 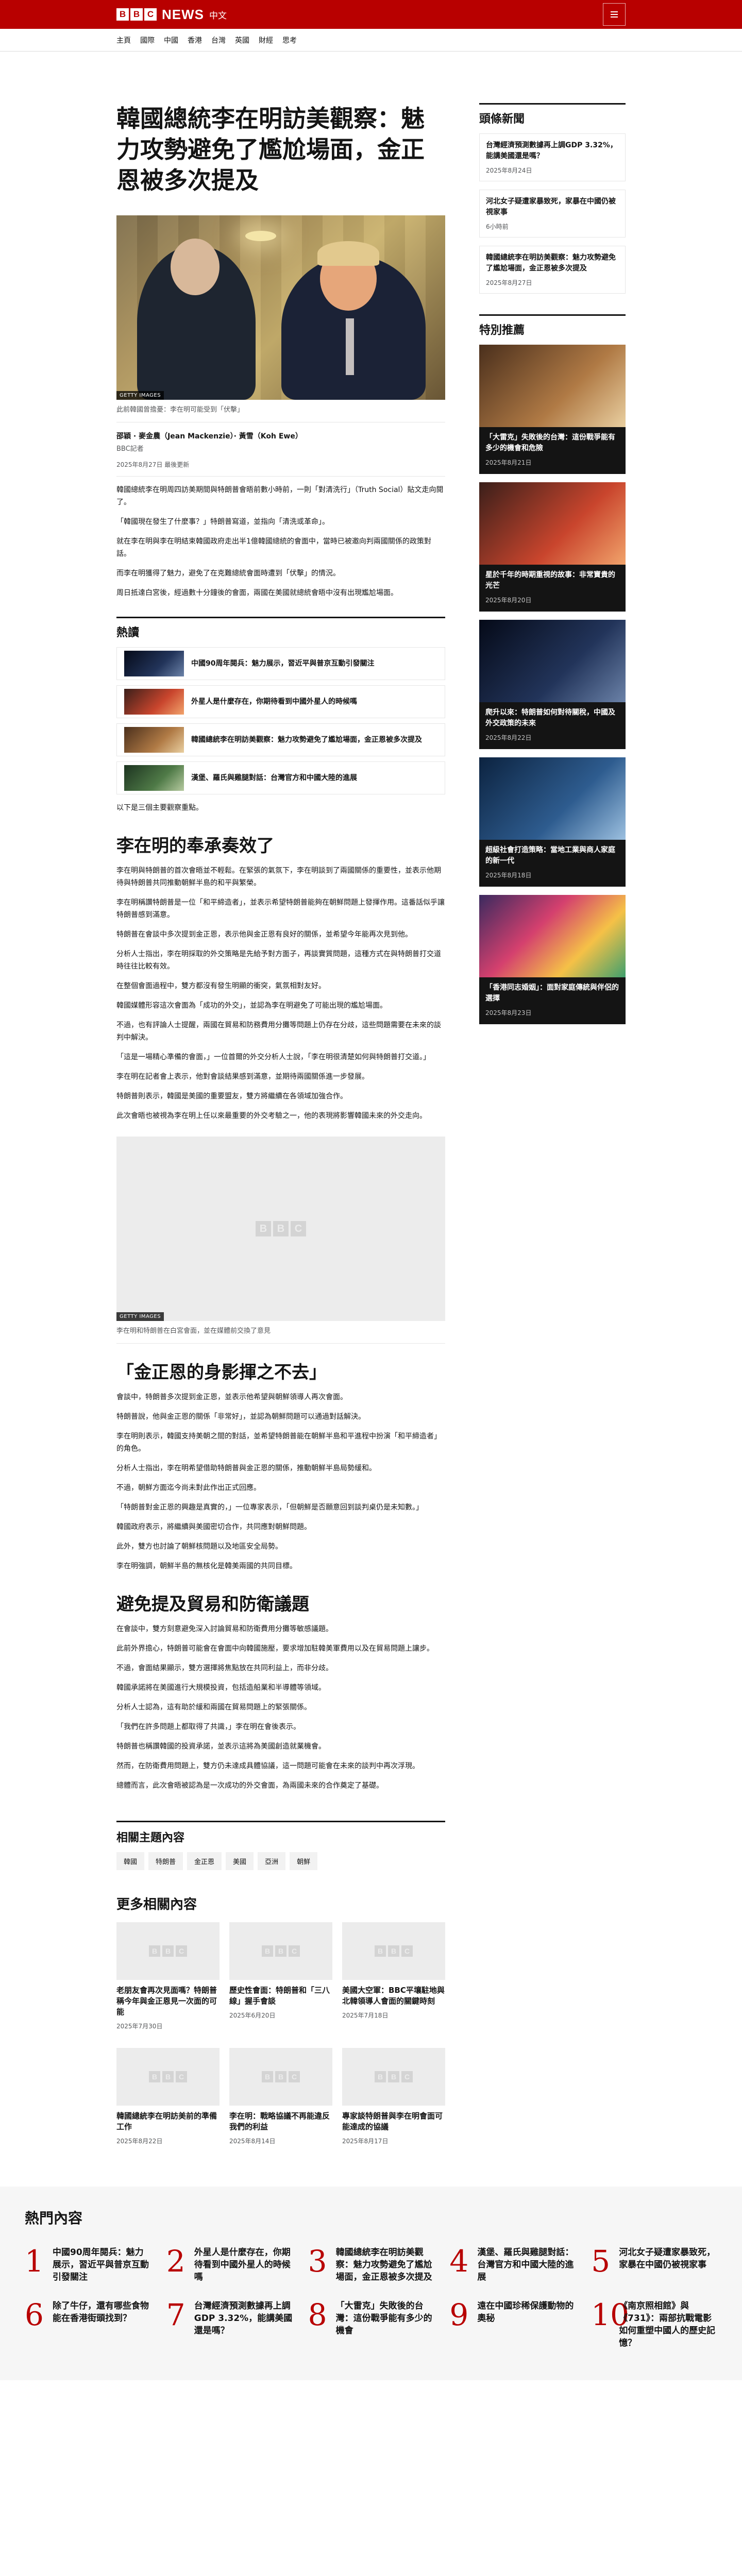 I want to click on popular-item: 韓國總統李在明訪美觀察：魅力攻勢避免了尷尬場面，金正恩被多次提及, so click(x=280, y=739).